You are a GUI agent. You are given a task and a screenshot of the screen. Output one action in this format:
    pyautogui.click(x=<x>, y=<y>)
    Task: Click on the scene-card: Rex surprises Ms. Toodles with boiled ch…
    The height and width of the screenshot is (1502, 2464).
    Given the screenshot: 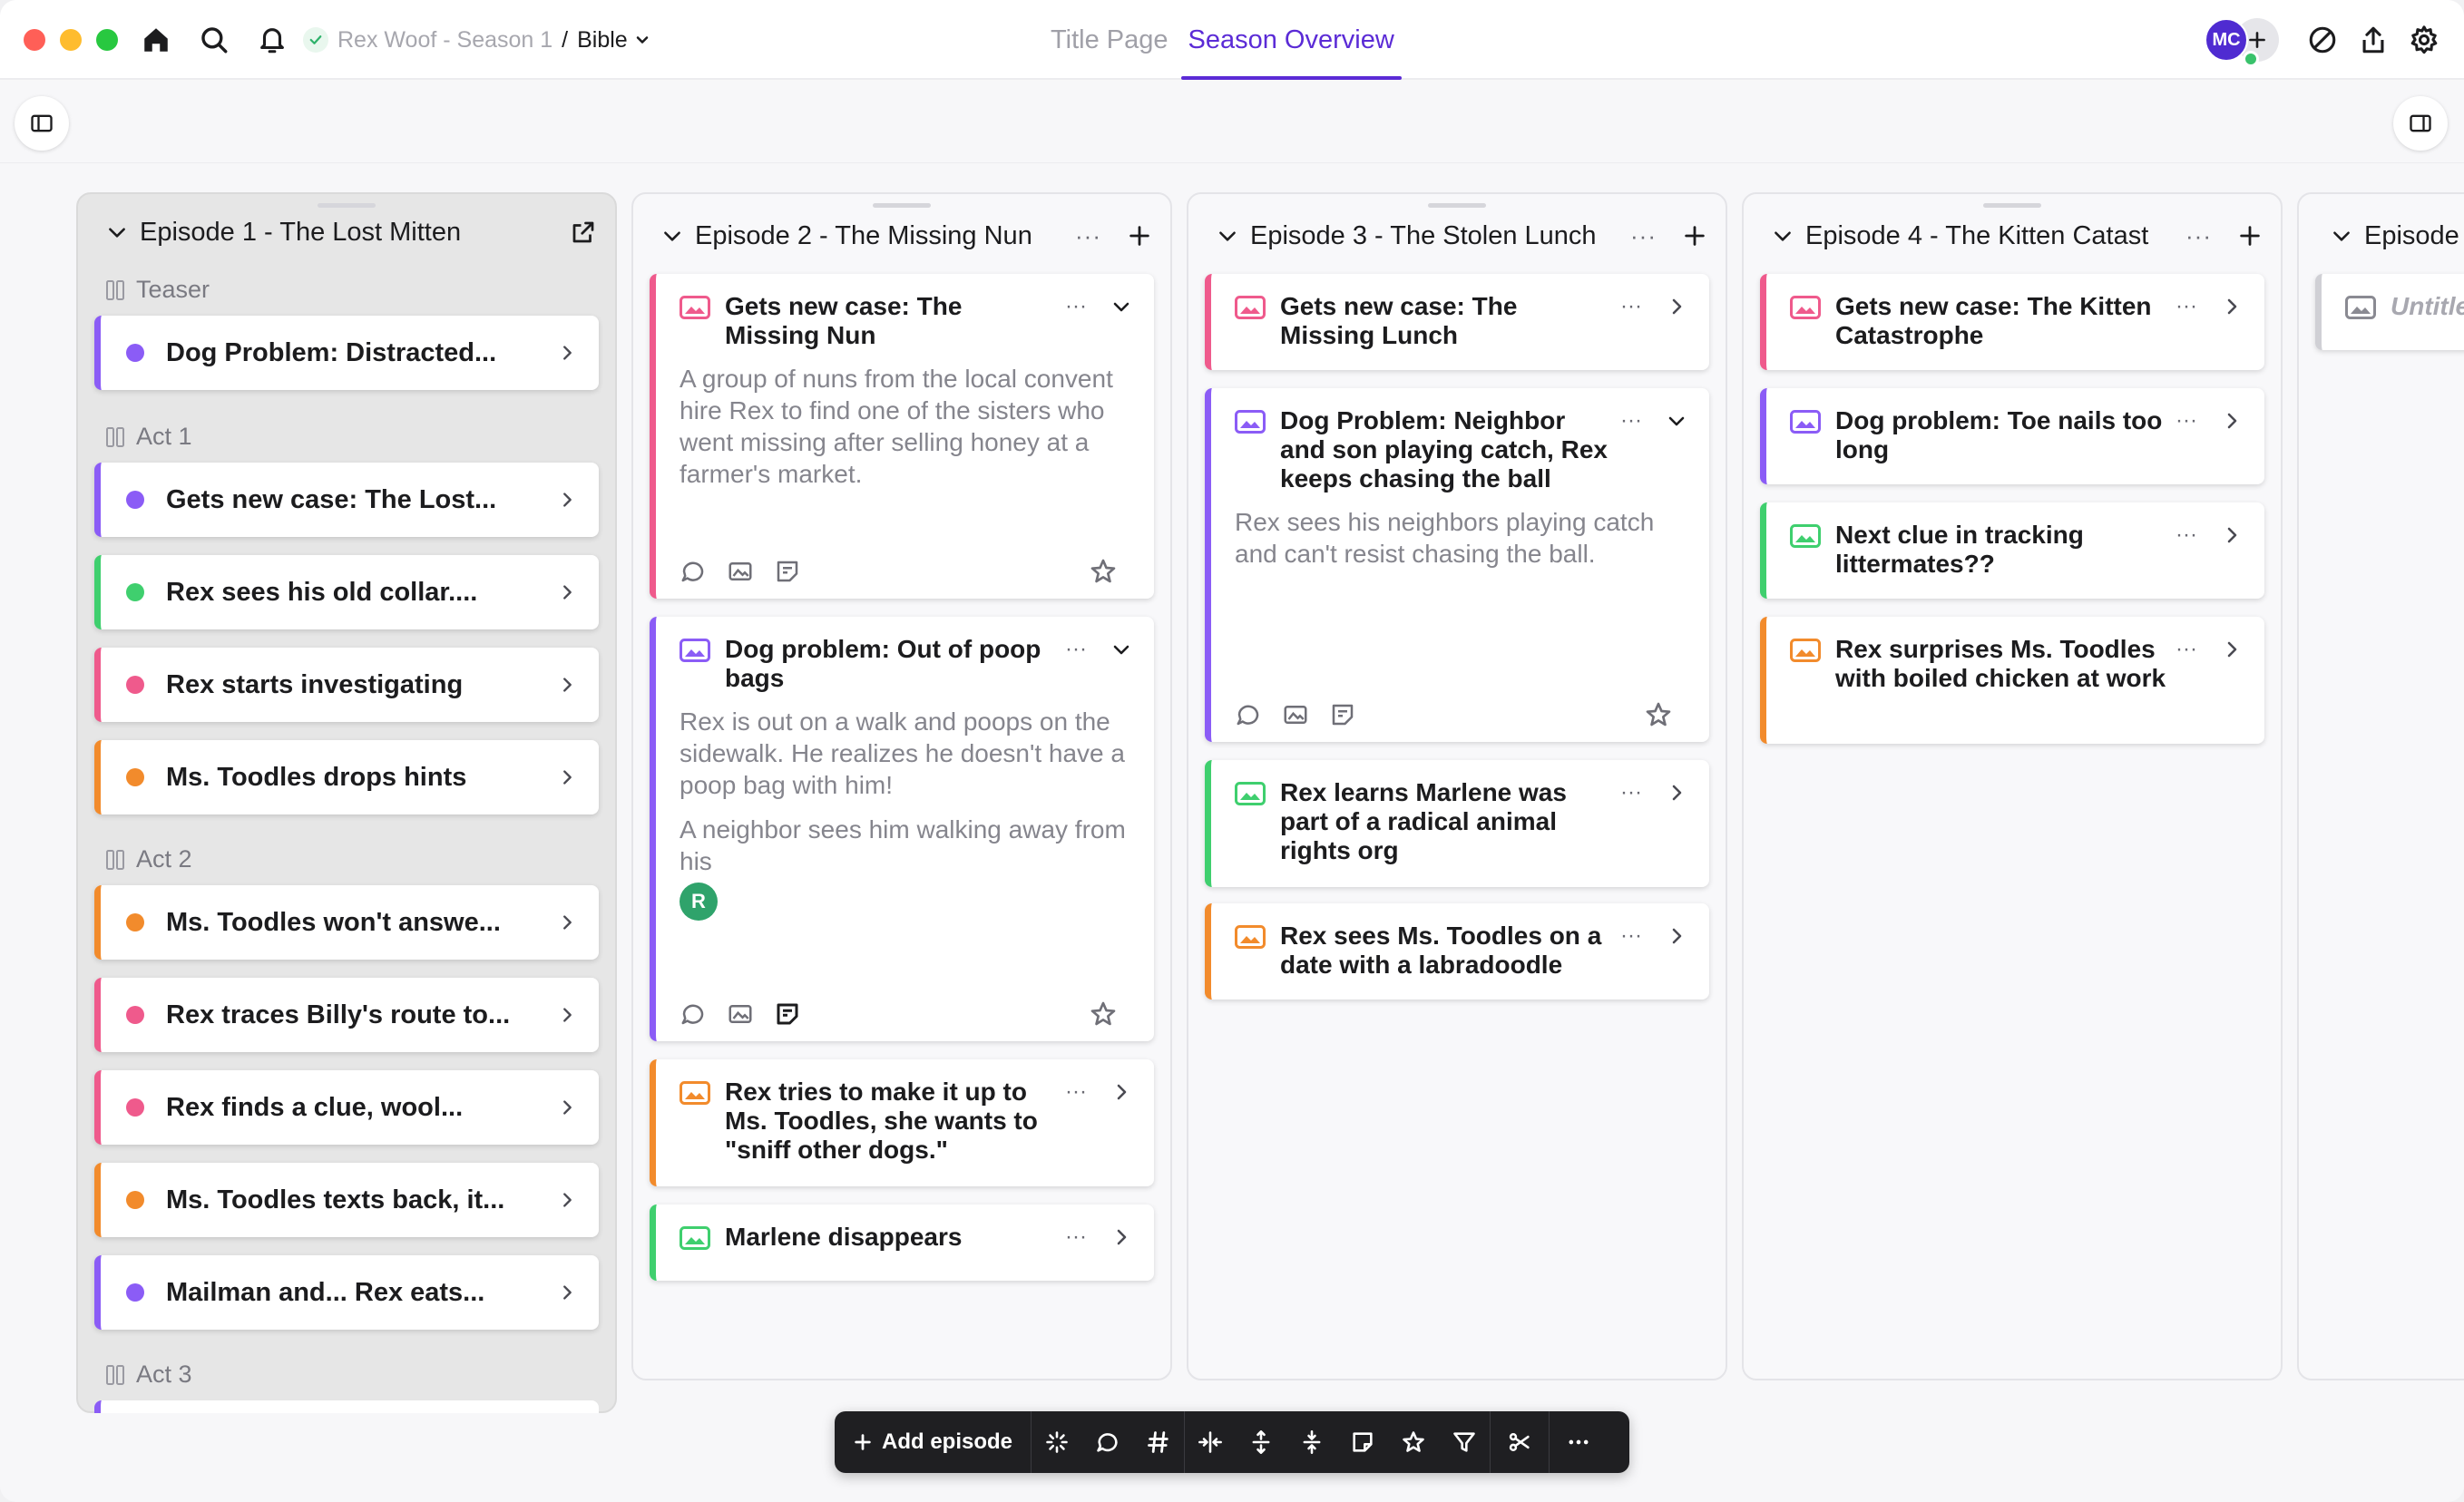 What is the action you would take?
    pyautogui.click(x=2012, y=681)
    